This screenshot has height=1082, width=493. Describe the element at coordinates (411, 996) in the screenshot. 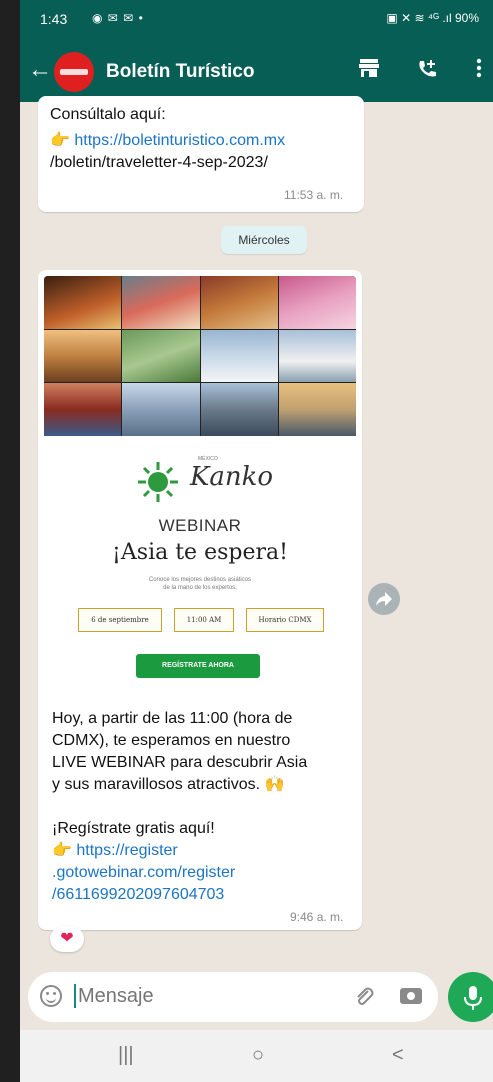

I see `camera-icon` at that location.